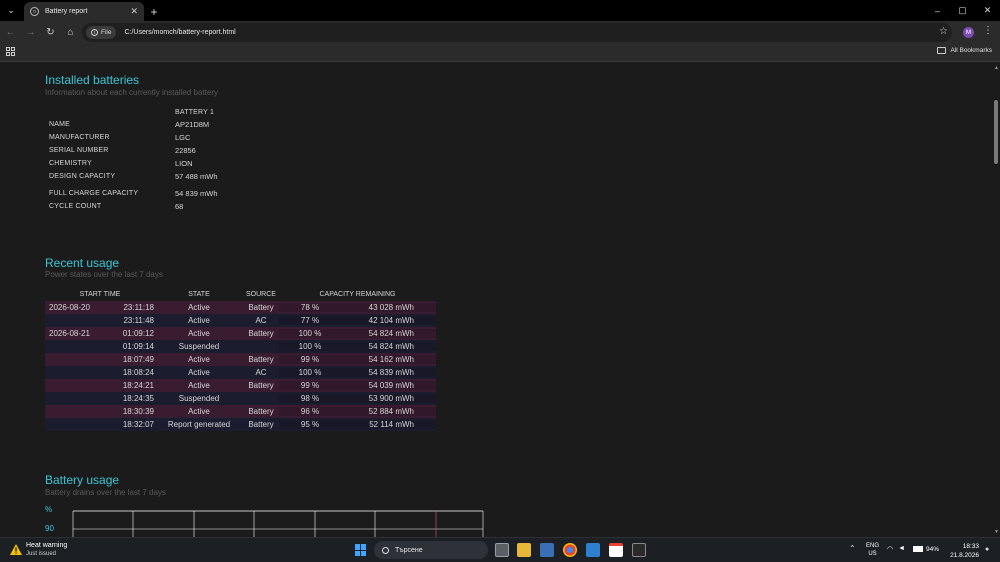 This screenshot has height=562, width=1000. Describe the element at coordinates (310, 320) in the screenshot. I see `cell-percent: 77 %` at that location.